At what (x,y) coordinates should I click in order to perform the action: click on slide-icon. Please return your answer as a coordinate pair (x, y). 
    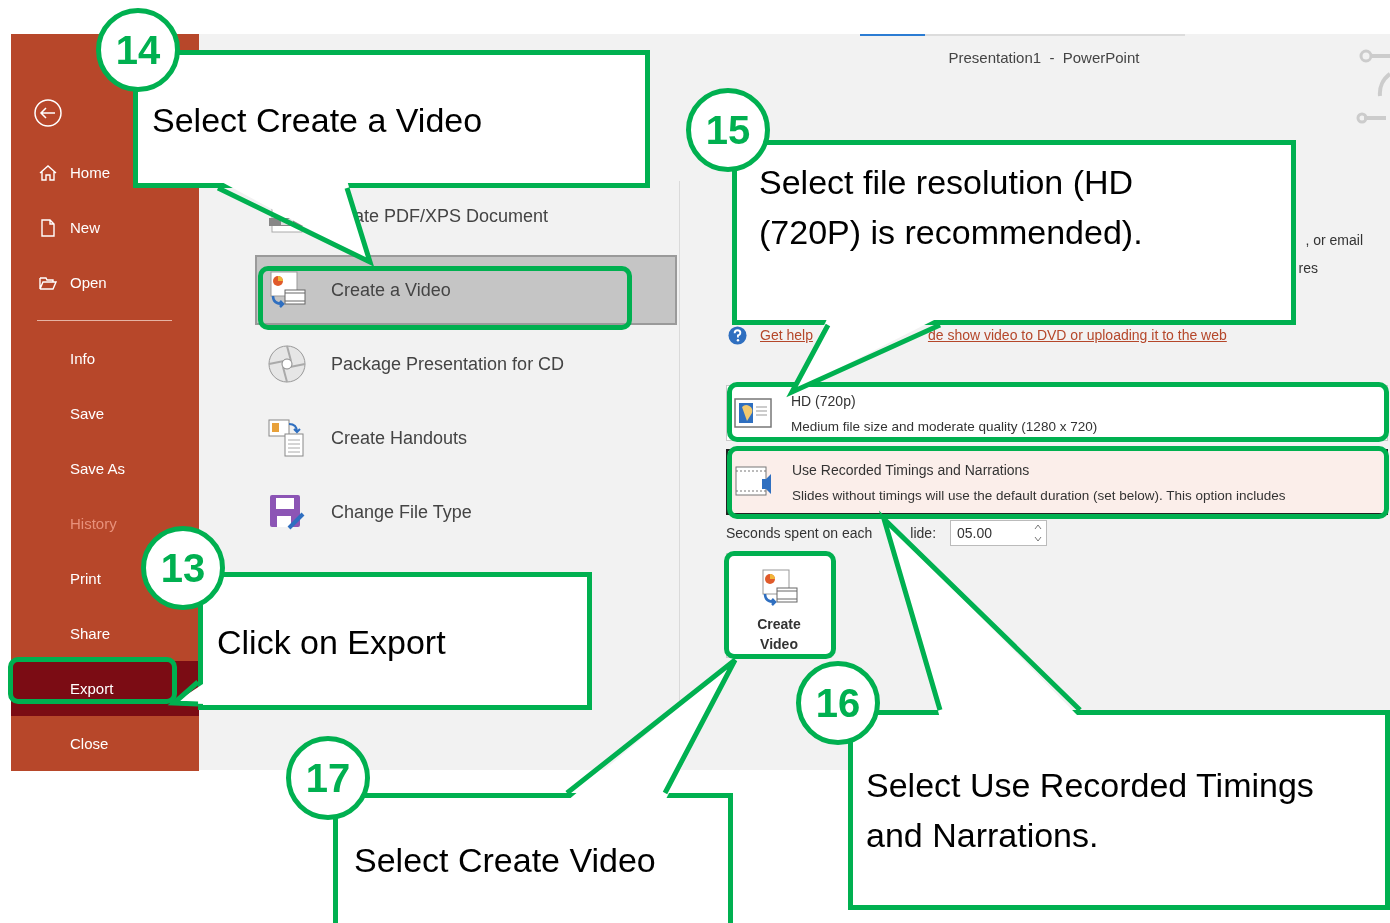
    Looking at the image, I should click on (753, 413).